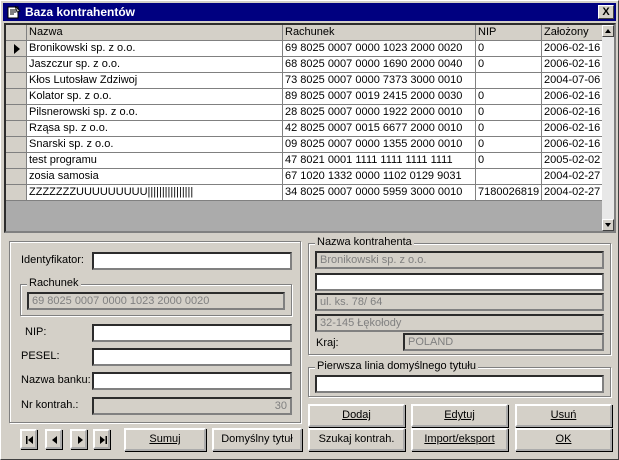 This screenshot has height=460, width=619. Describe the element at coordinates (459, 260) in the screenshot. I see `nazwa-line1-field: Bronikowski sp. z o.o.` at that location.